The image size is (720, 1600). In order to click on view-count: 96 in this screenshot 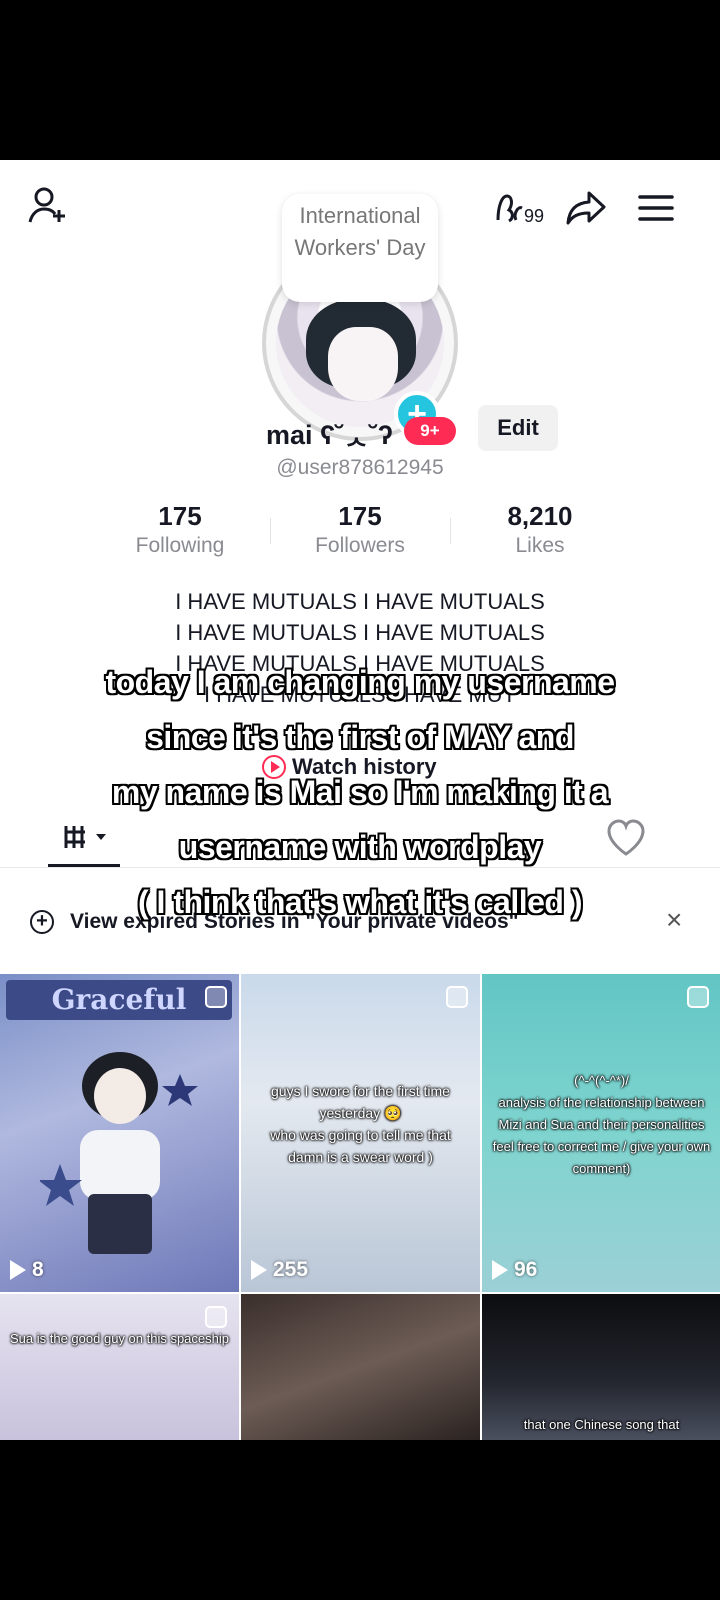, I will do `click(514, 1270)`.